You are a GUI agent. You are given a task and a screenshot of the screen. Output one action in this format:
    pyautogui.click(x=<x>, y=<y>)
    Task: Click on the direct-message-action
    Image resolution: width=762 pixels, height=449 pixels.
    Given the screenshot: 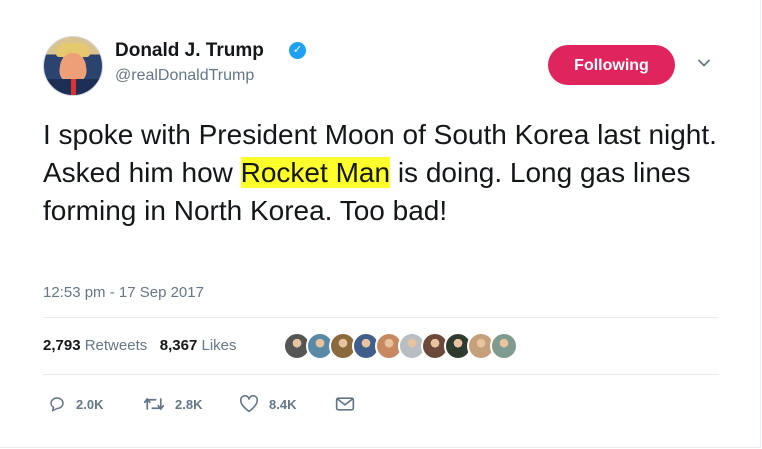 What is the action you would take?
    pyautogui.click(x=345, y=404)
    